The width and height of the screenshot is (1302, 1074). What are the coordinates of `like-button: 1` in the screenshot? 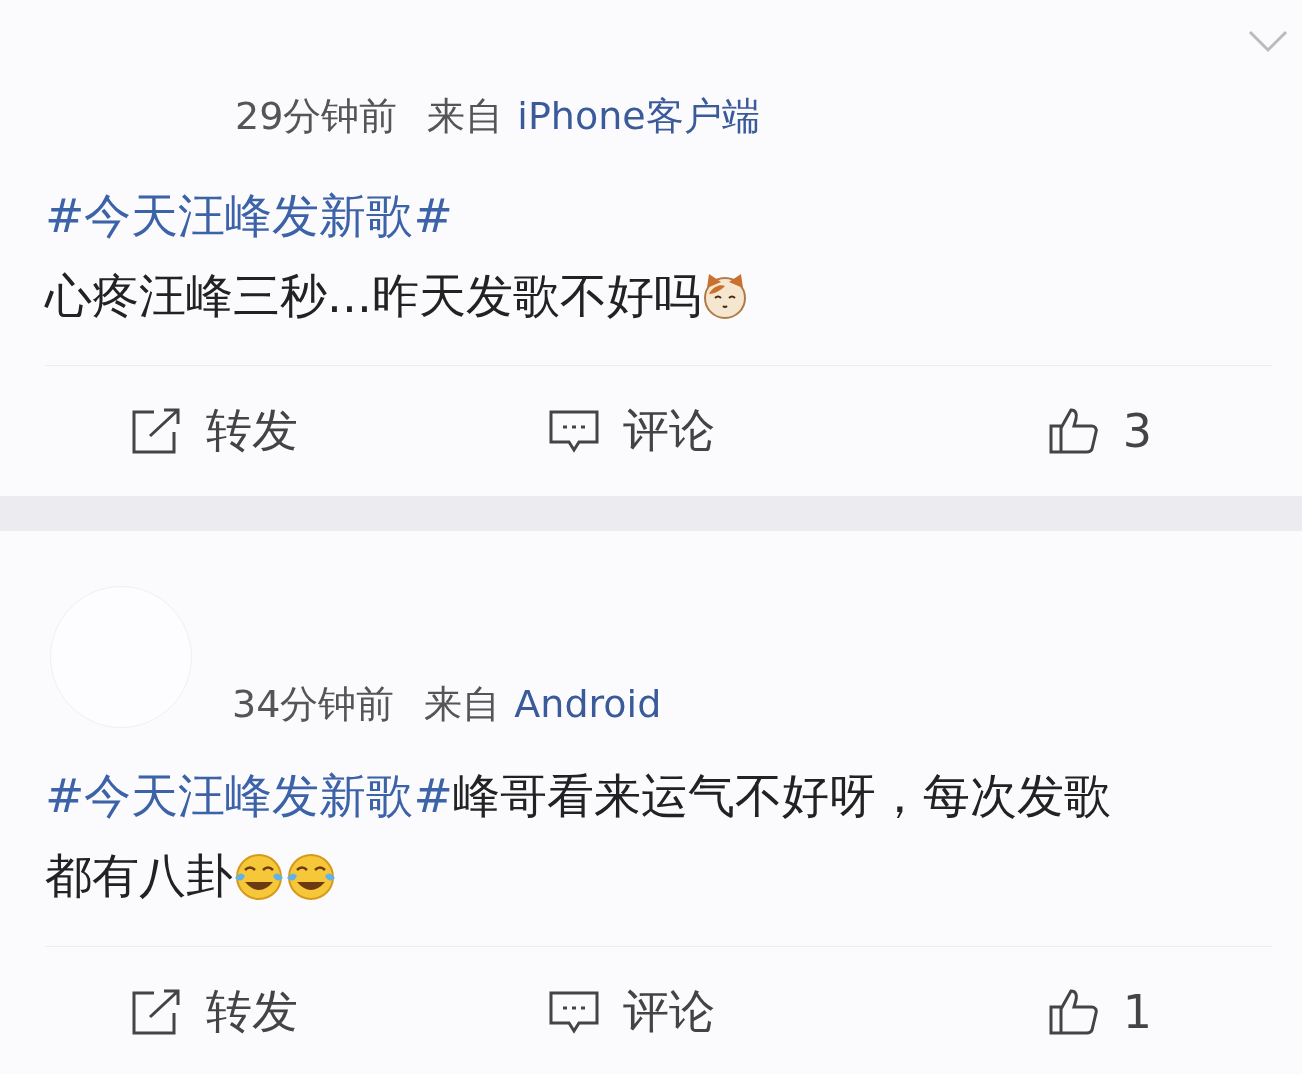 It's located at (1099, 1012).